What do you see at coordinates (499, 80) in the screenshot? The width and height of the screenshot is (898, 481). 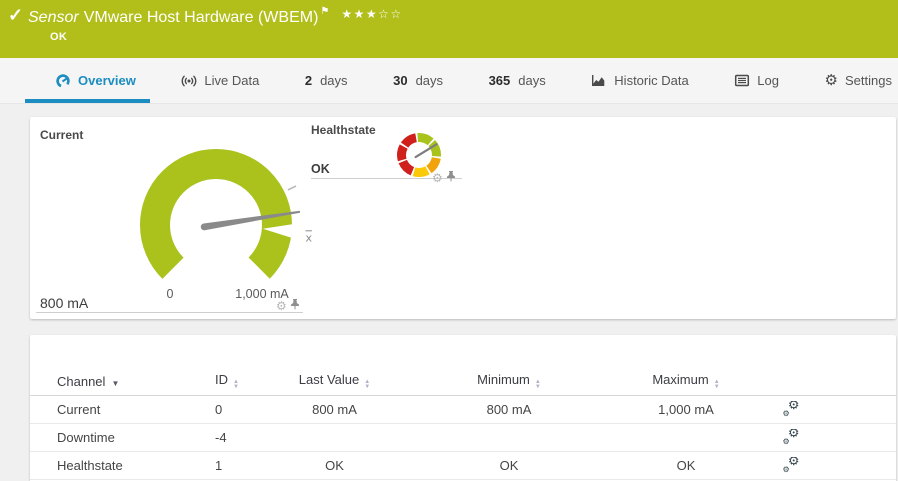 I see `tab-number: 365` at bounding box center [499, 80].